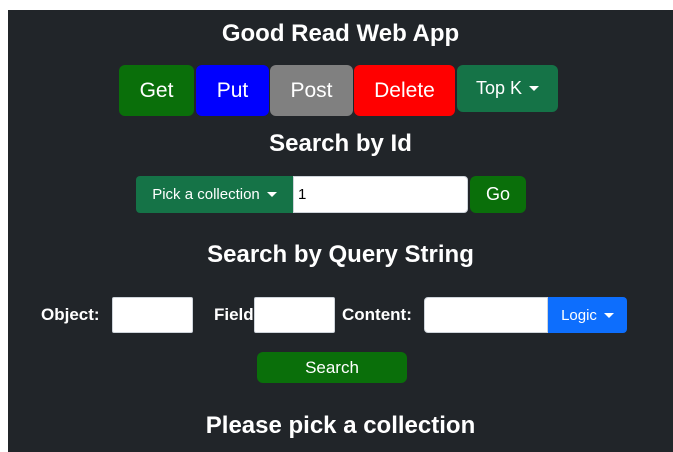  Describe the element at coordinates (380, 194) in the screenshot. I see `id-input` at that location.